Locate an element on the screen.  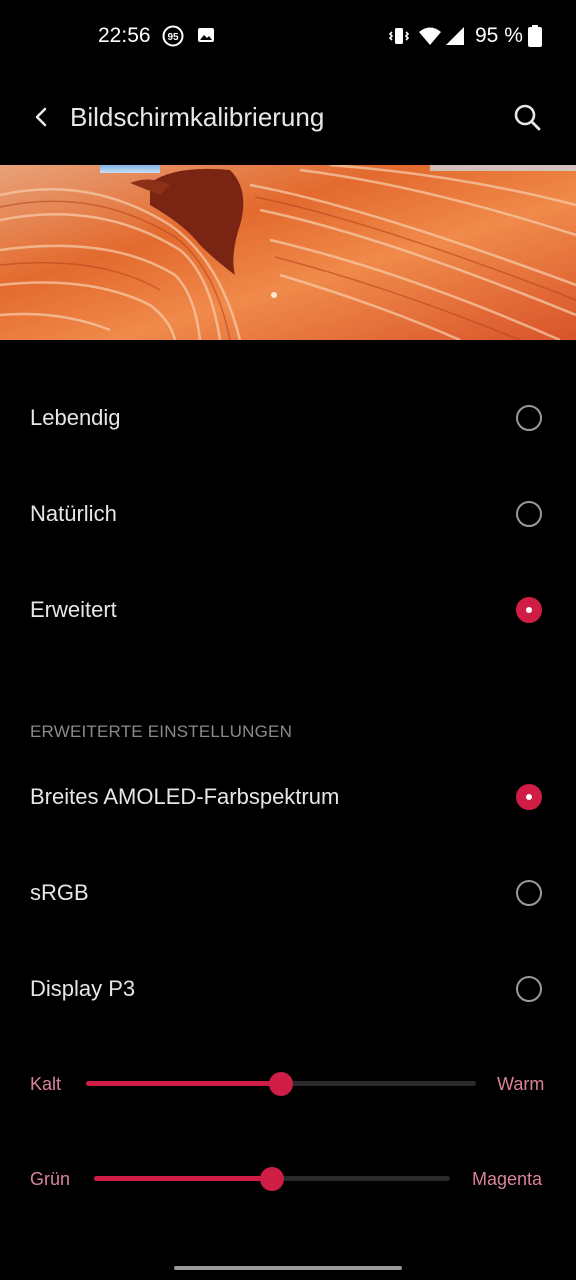
back-button is located at coordinates (41, 117).